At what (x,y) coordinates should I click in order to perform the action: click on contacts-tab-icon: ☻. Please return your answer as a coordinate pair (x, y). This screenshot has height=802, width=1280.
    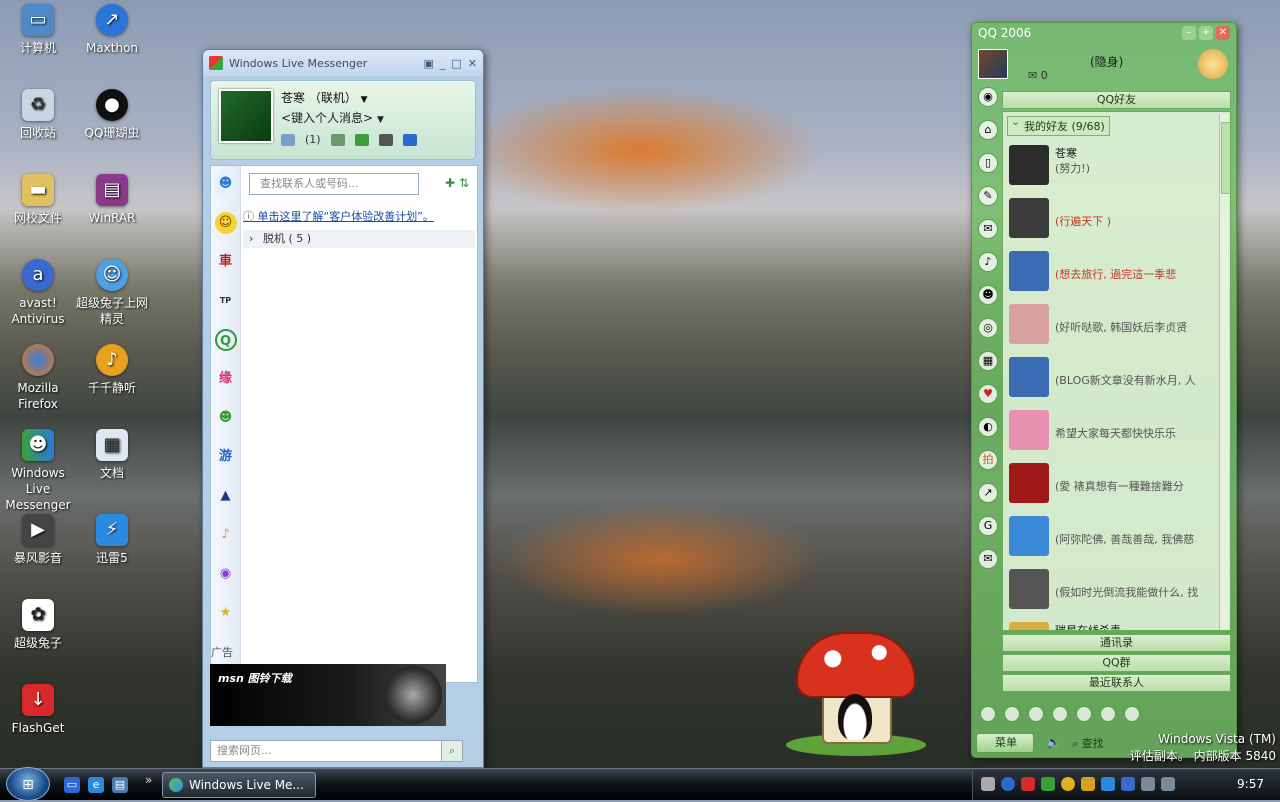
    Looking at the image, I should click on (225, 184).